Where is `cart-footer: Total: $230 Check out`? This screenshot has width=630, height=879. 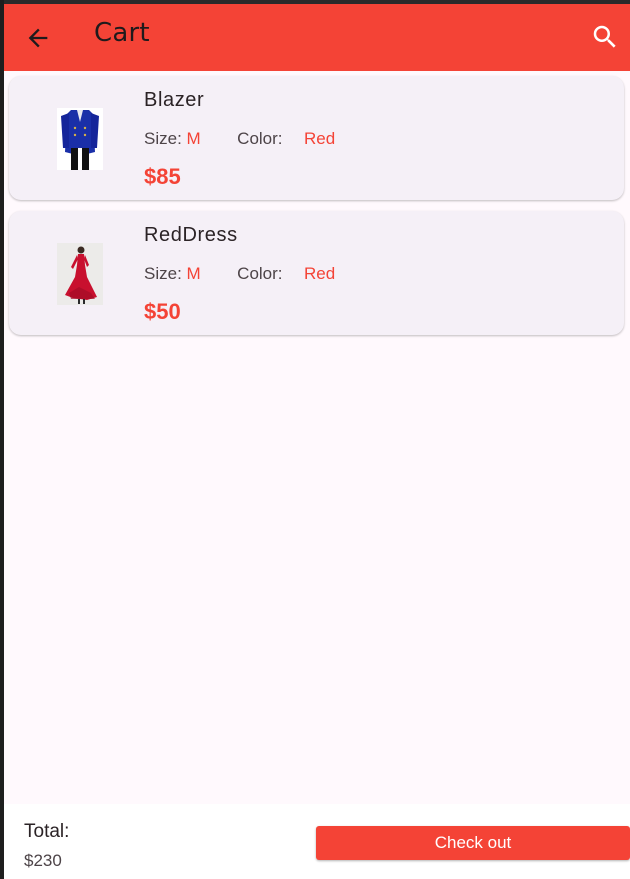 cart-footer: Total: $230 Check out is located at coordinates (317, 841).